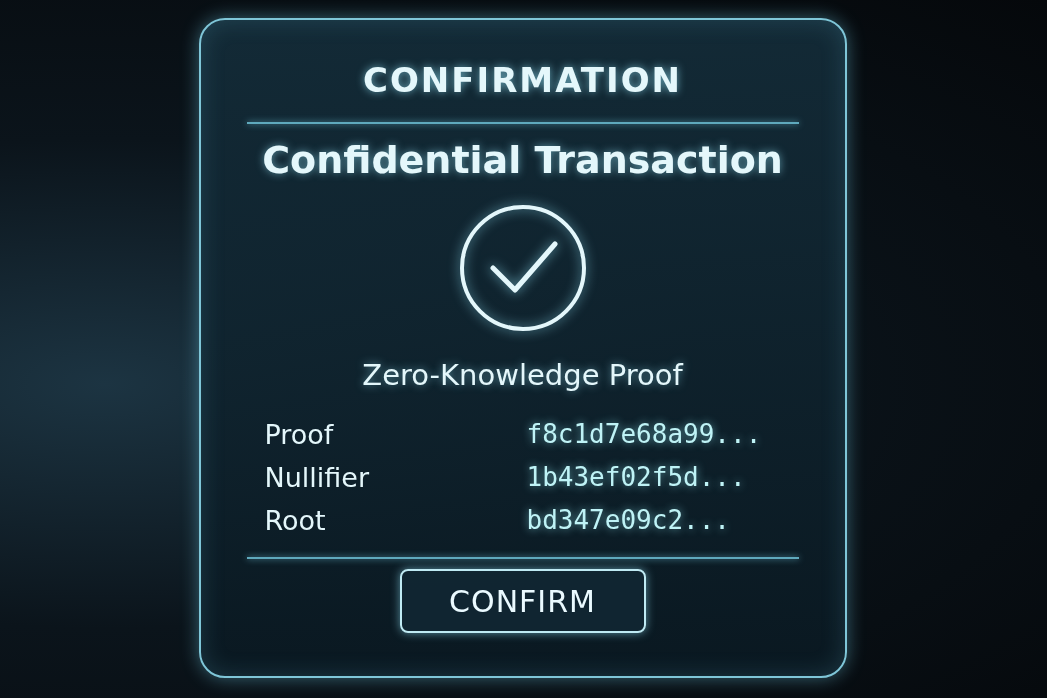 This screenshot has width=1047, height=698. What do you see at coordinates (317, 478) in the screenshot?
I see `field-label: Nullifier` at bounding box center [317, 478].